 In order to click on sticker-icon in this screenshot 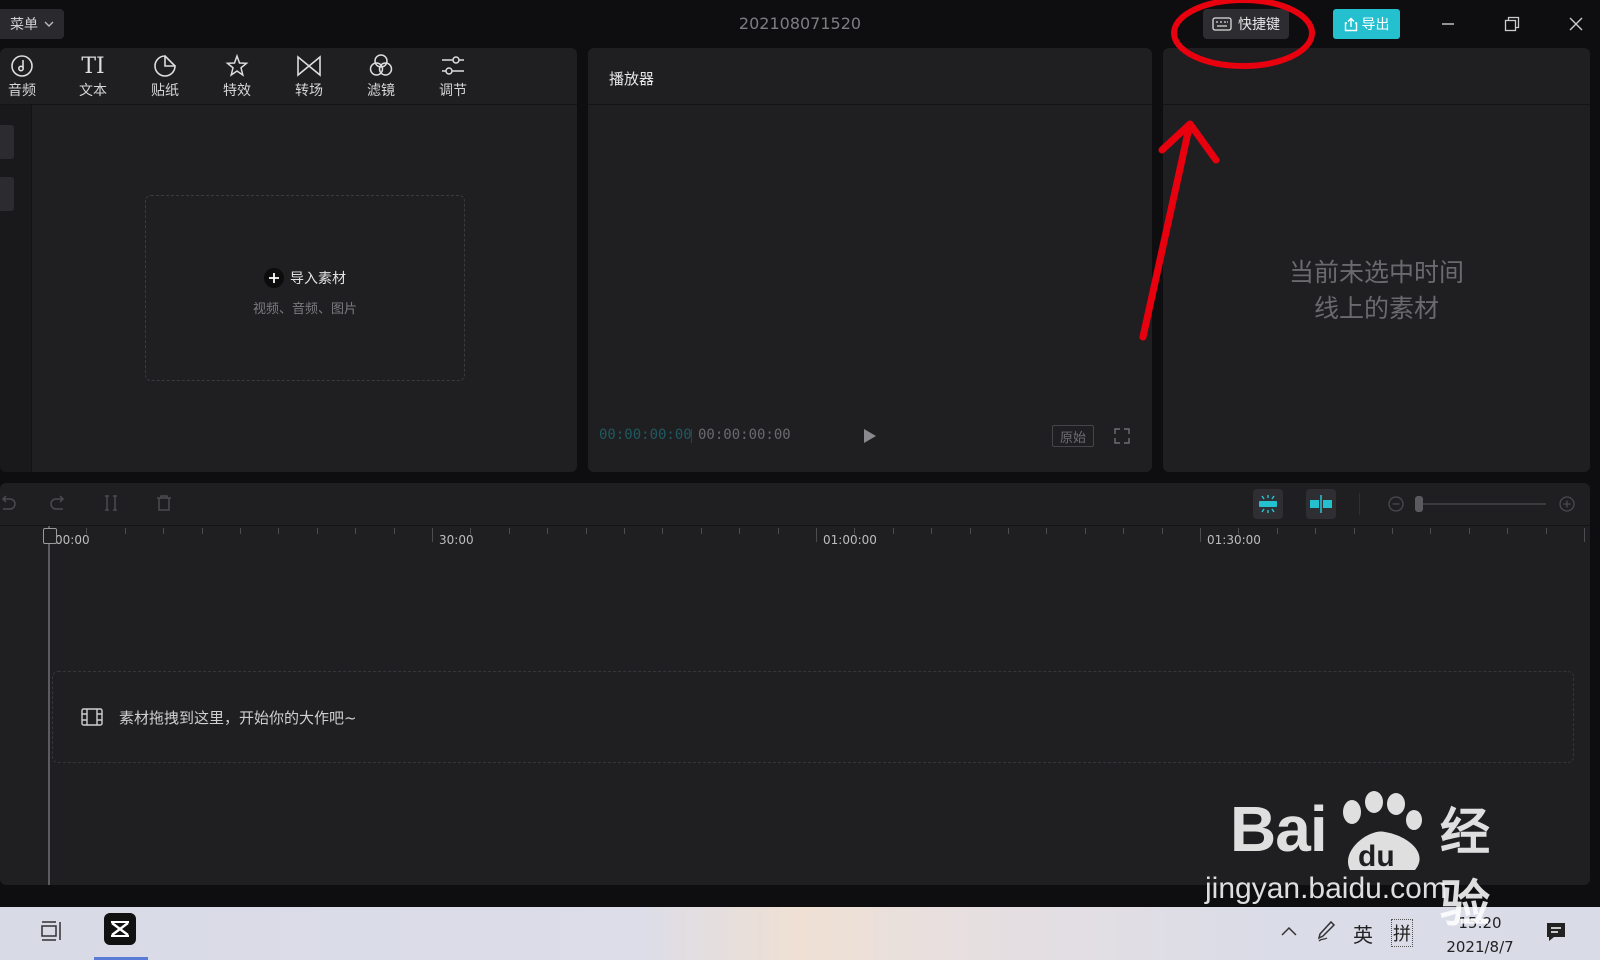, I will do `click(165, 66)`.